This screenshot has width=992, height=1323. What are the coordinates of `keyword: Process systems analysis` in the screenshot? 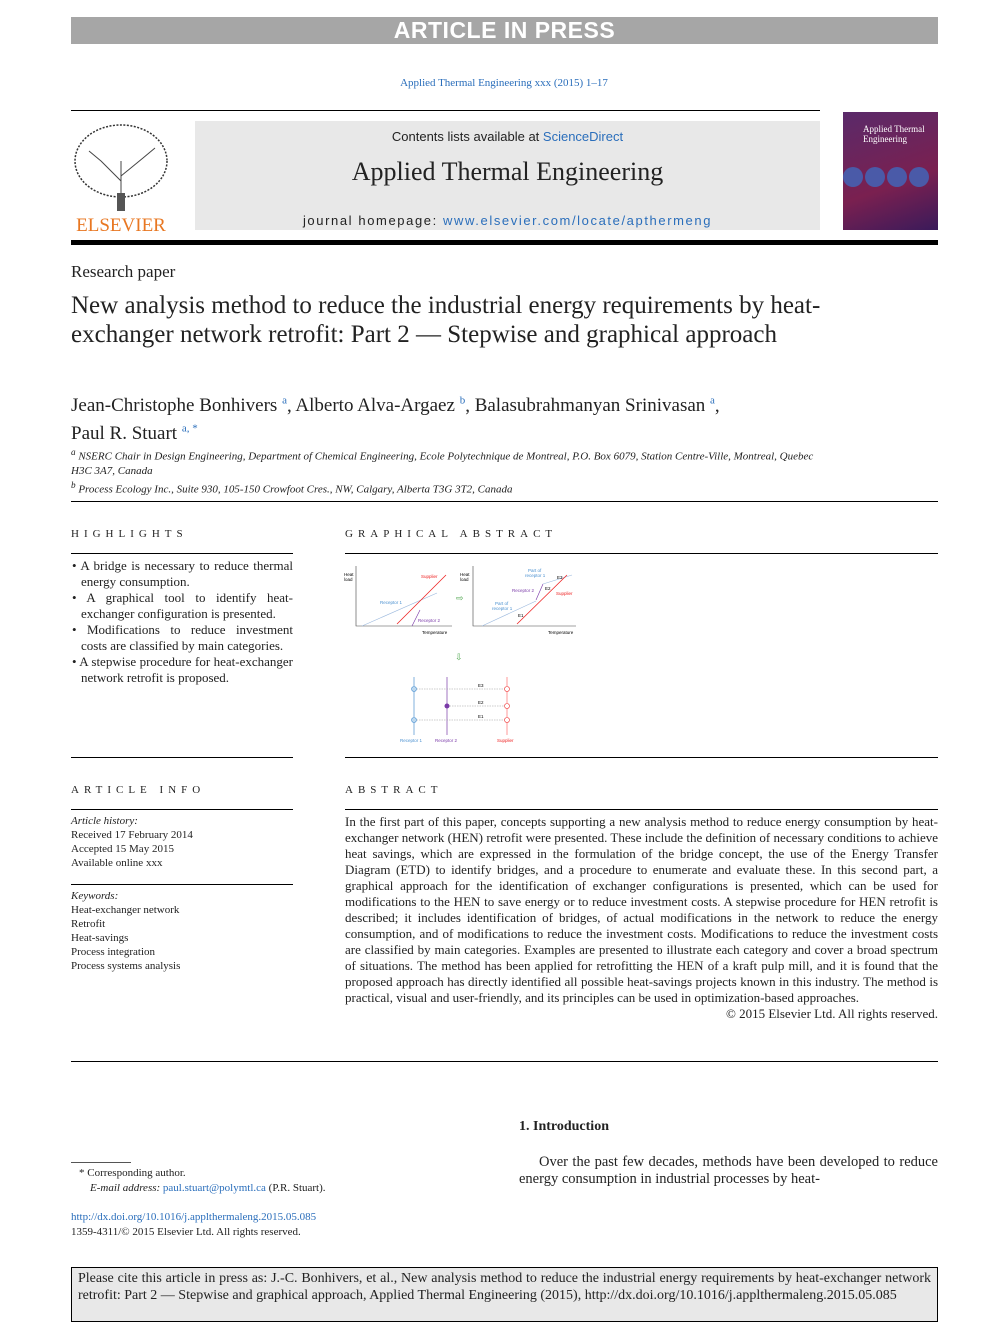 It's located at (126, 966).